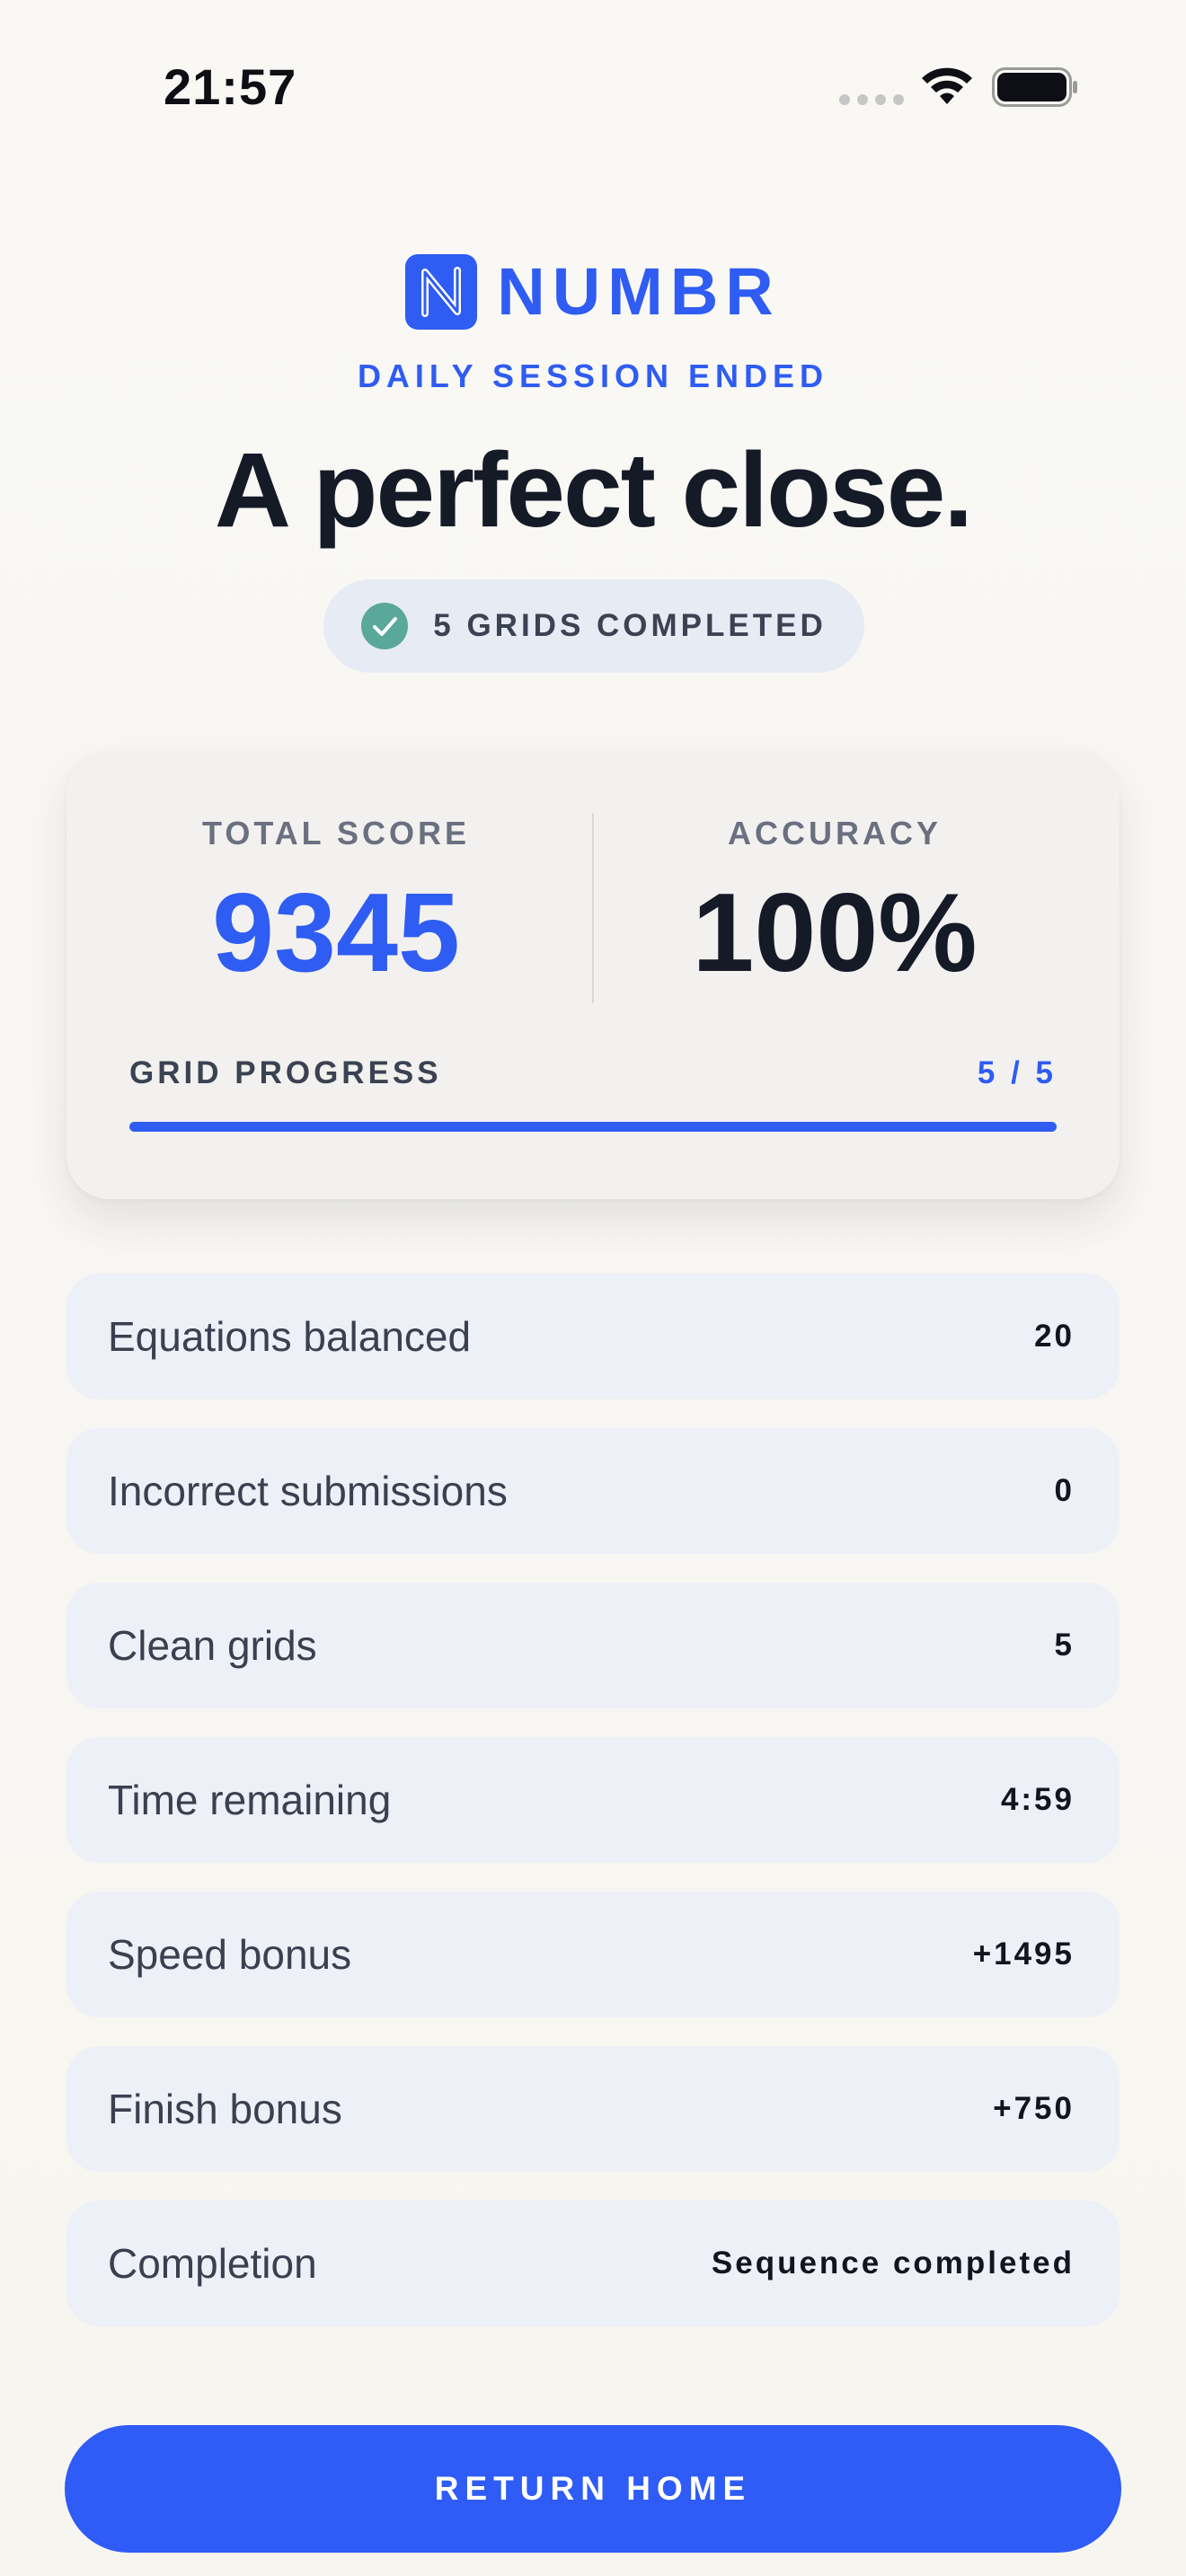 This screenshot has height=2576, width=1186. What do you see at coordinates (593, 85) in the screenshot?
I see `status-bar: 21:57` at bounding box center [593, 85].